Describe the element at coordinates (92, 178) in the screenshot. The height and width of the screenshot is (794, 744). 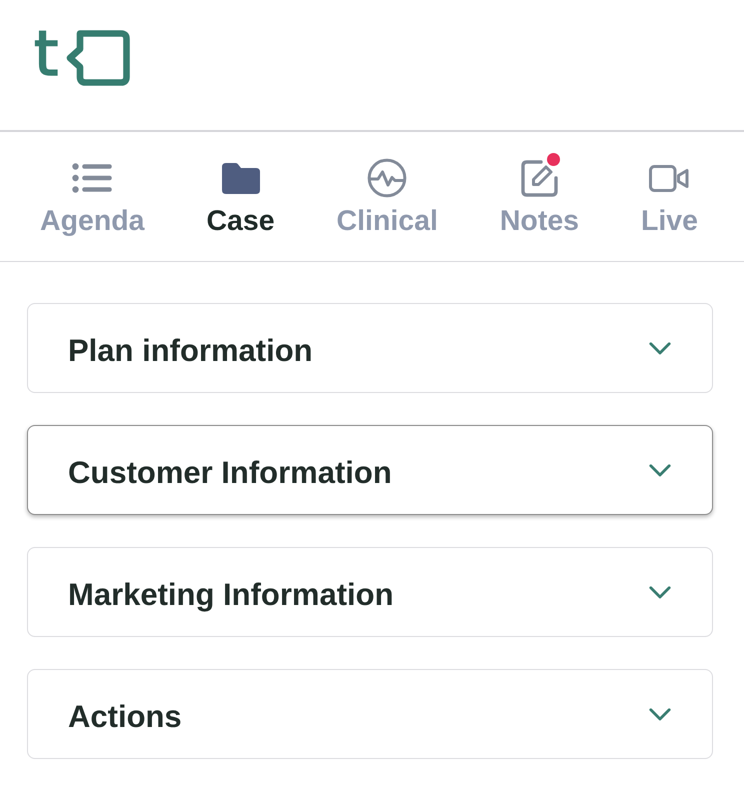
I see `list-icon` at that location.